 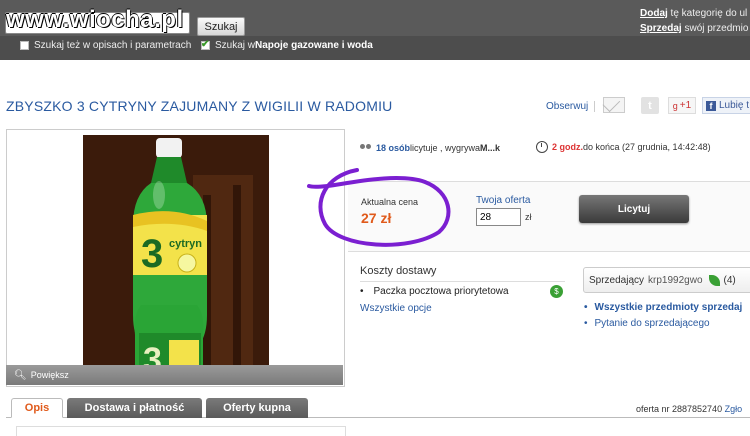 I want to click on shipping-title: Koszty dostawy, so click(x=398, y=271).